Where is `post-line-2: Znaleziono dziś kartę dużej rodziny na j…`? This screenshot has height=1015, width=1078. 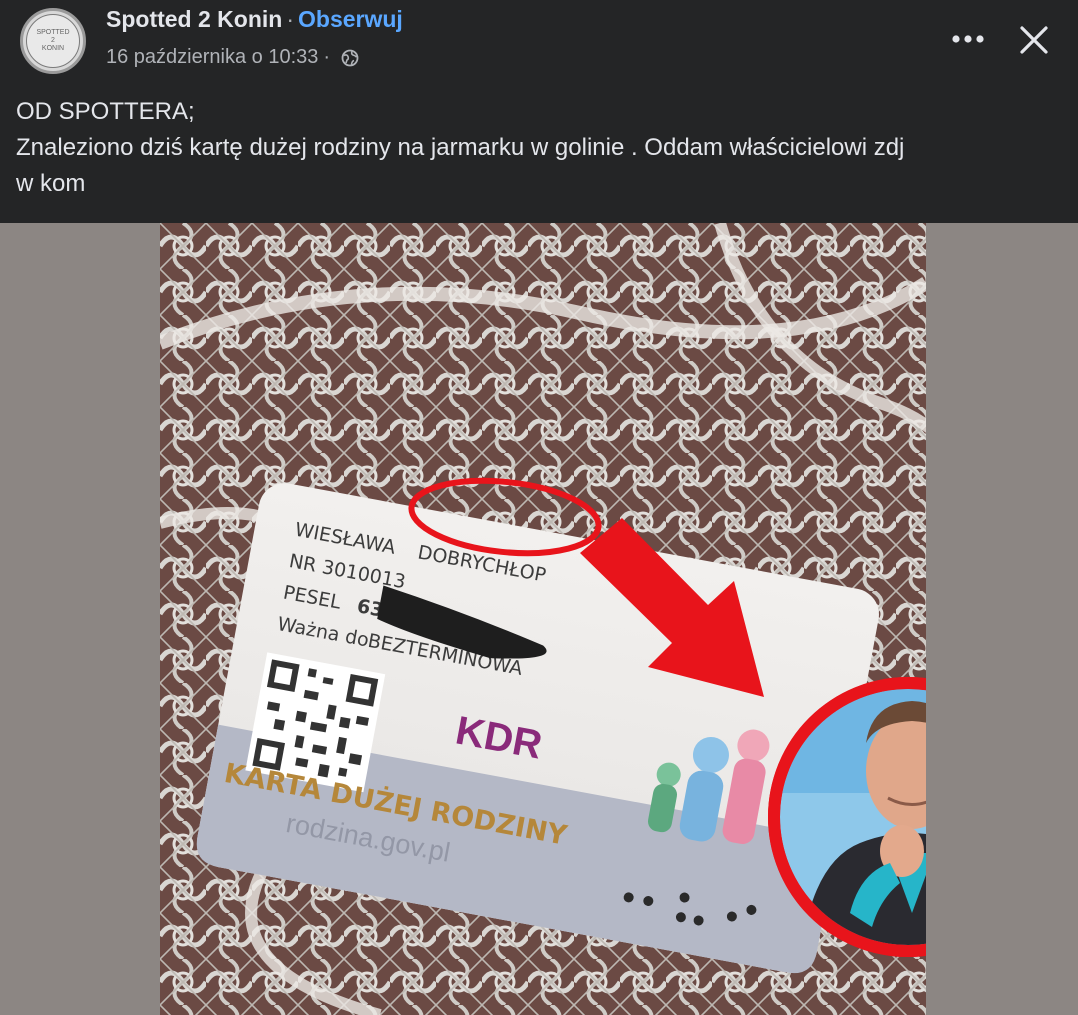
post-line-2: Znaleziono dziś kartę dużej rodziny na j… is located at coordinates (460, 147).